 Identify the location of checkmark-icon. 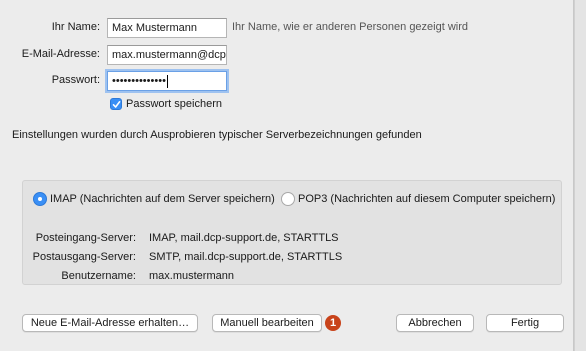
(116, 104).